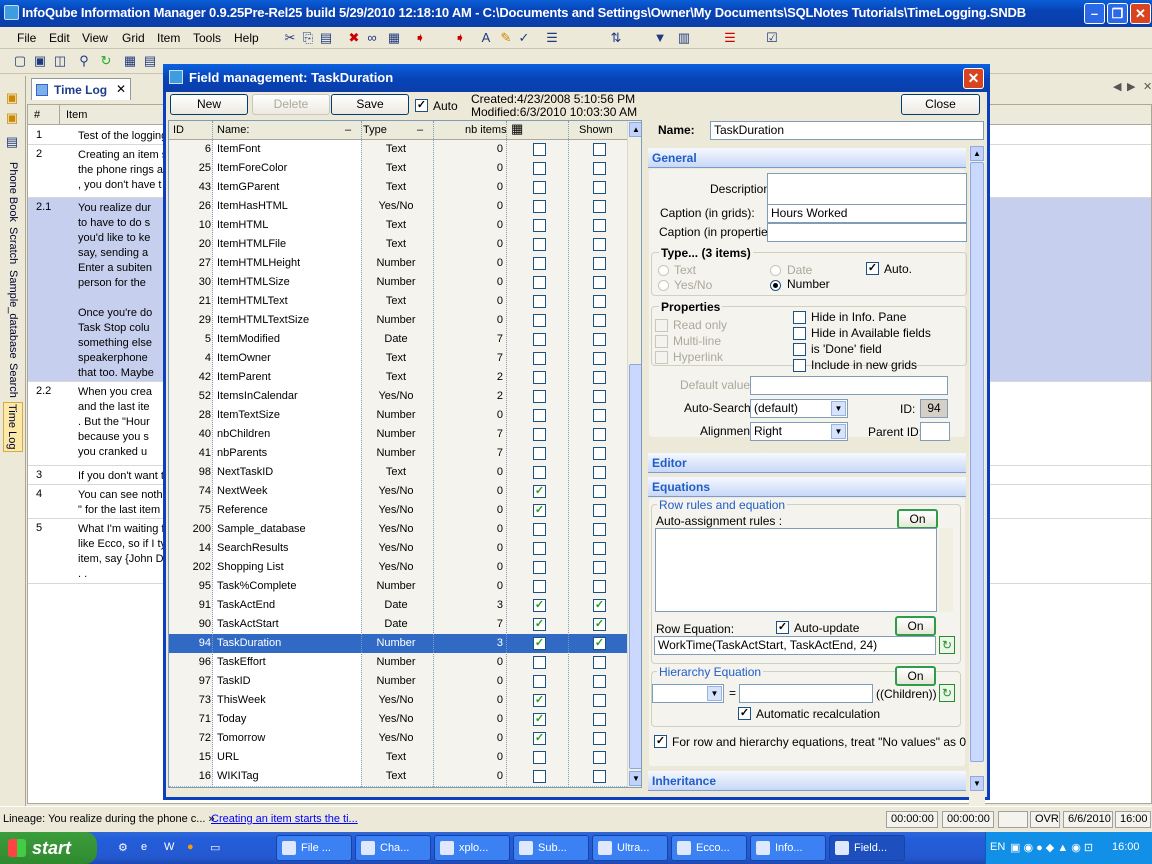  I want to click on type-yesno-radio, so click(663, 285).